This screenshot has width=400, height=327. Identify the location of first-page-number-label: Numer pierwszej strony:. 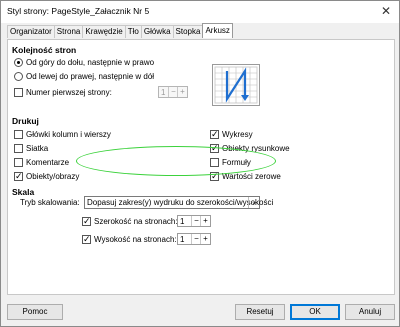
(69, 92).